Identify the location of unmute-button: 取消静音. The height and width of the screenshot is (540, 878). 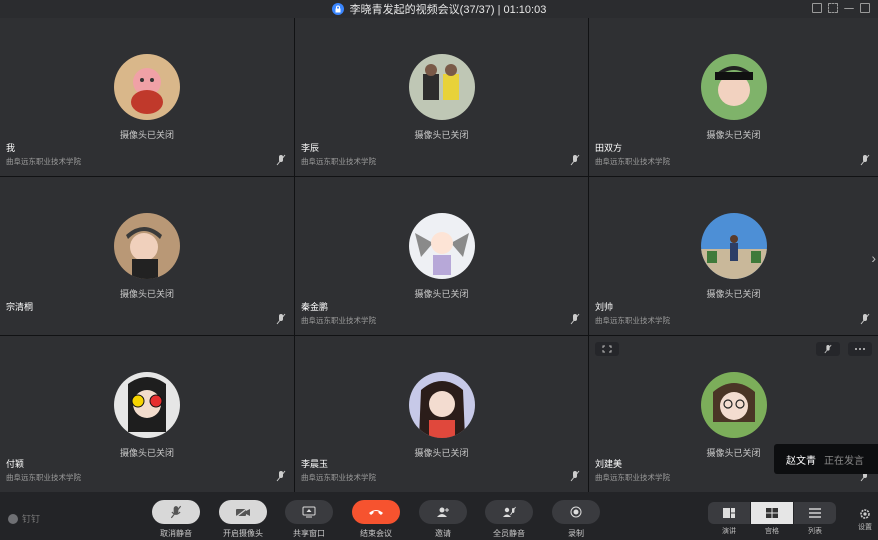
(176, 519).